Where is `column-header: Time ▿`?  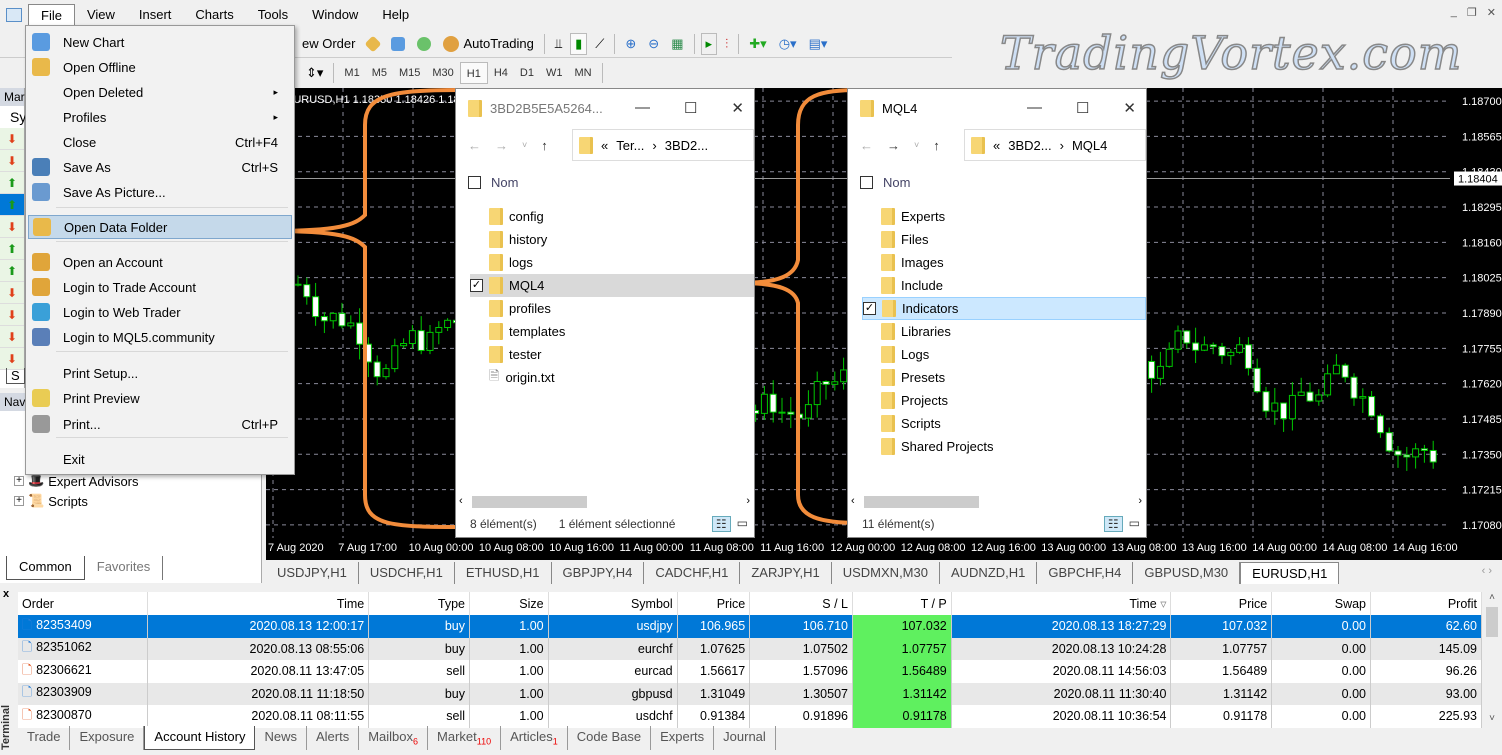 column-header: Time ▿ is located at coordinates (1061, 603).